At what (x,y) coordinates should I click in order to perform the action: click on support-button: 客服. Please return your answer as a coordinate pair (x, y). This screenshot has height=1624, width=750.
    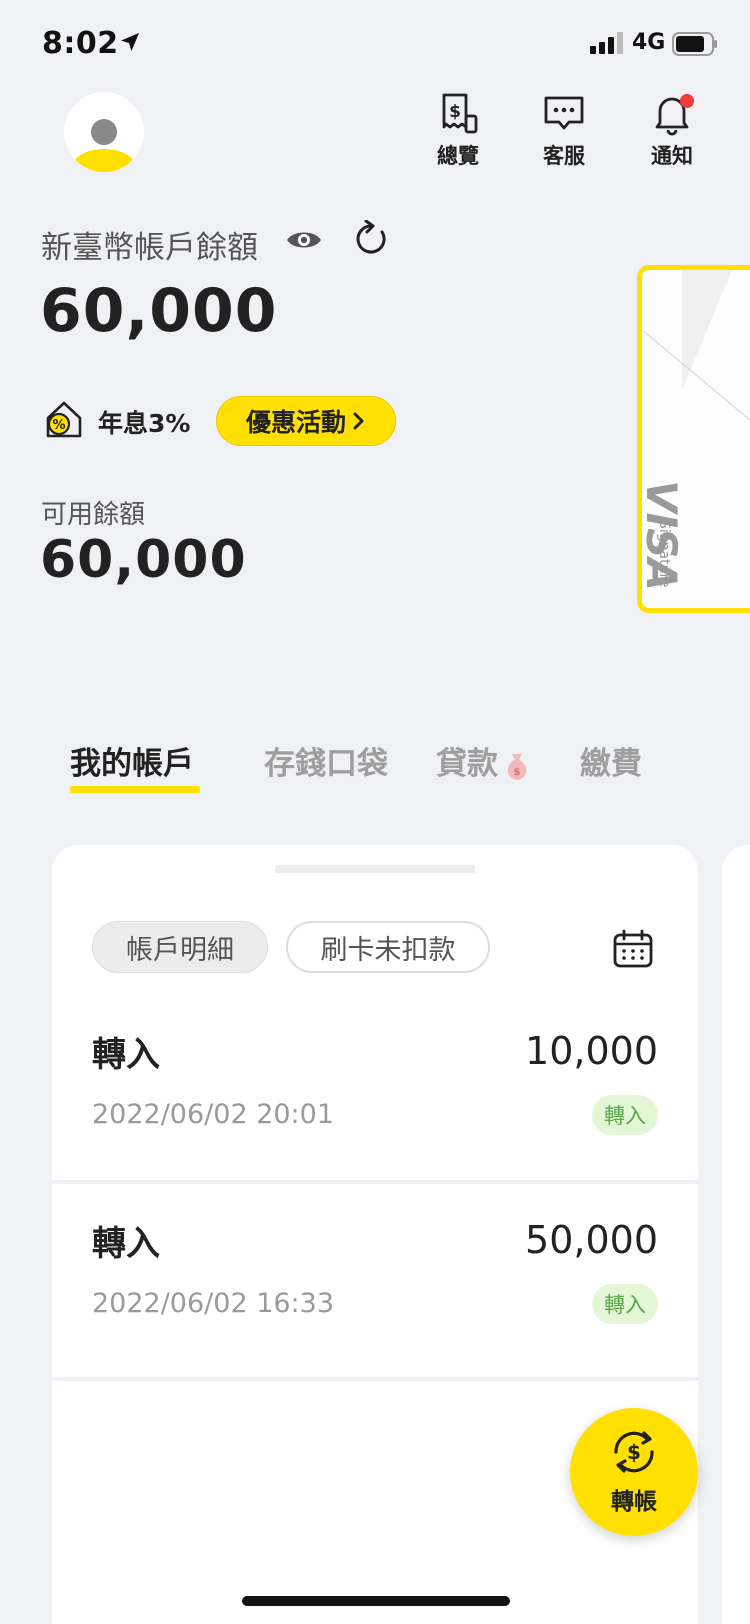
    Looking at the image, I should click on (564, 131).